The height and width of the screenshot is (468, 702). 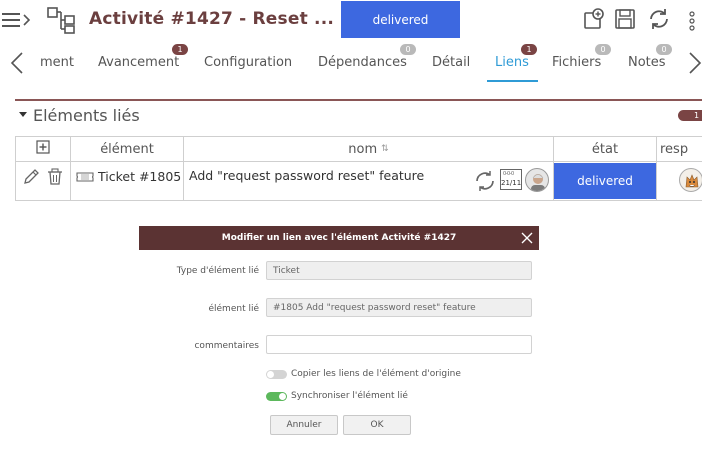 What do you see at coordinates (576, 62) in the screenshot?
I see `tab-fichiers: Fichiers` at bounding box center [576, 62].